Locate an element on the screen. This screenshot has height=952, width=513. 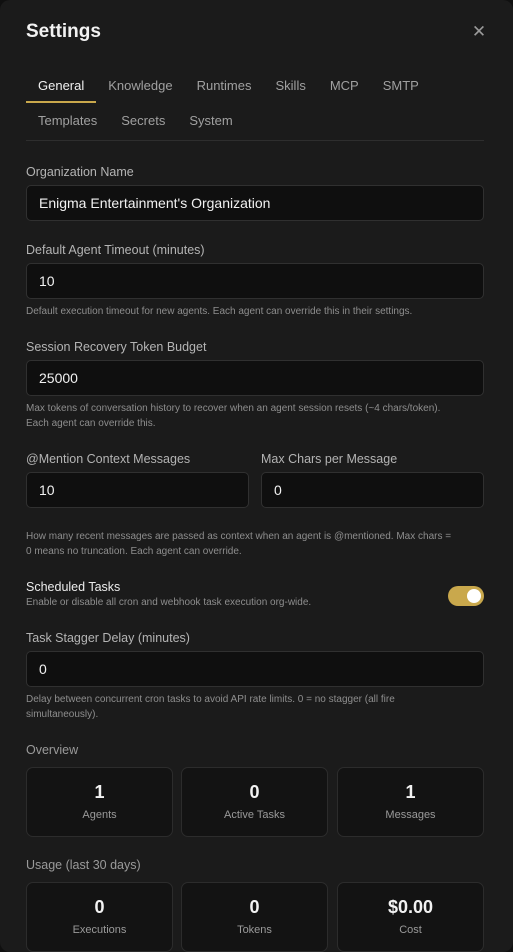
tab-row-2: Templates Secrets System is located at coordinates (255, 122).